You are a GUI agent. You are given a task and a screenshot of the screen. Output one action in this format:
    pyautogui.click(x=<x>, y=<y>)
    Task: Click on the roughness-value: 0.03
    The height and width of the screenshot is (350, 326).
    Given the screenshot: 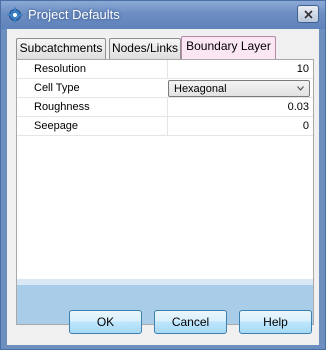 What is the action you would take?
    pyautogui.click(x=240, y=107)
    